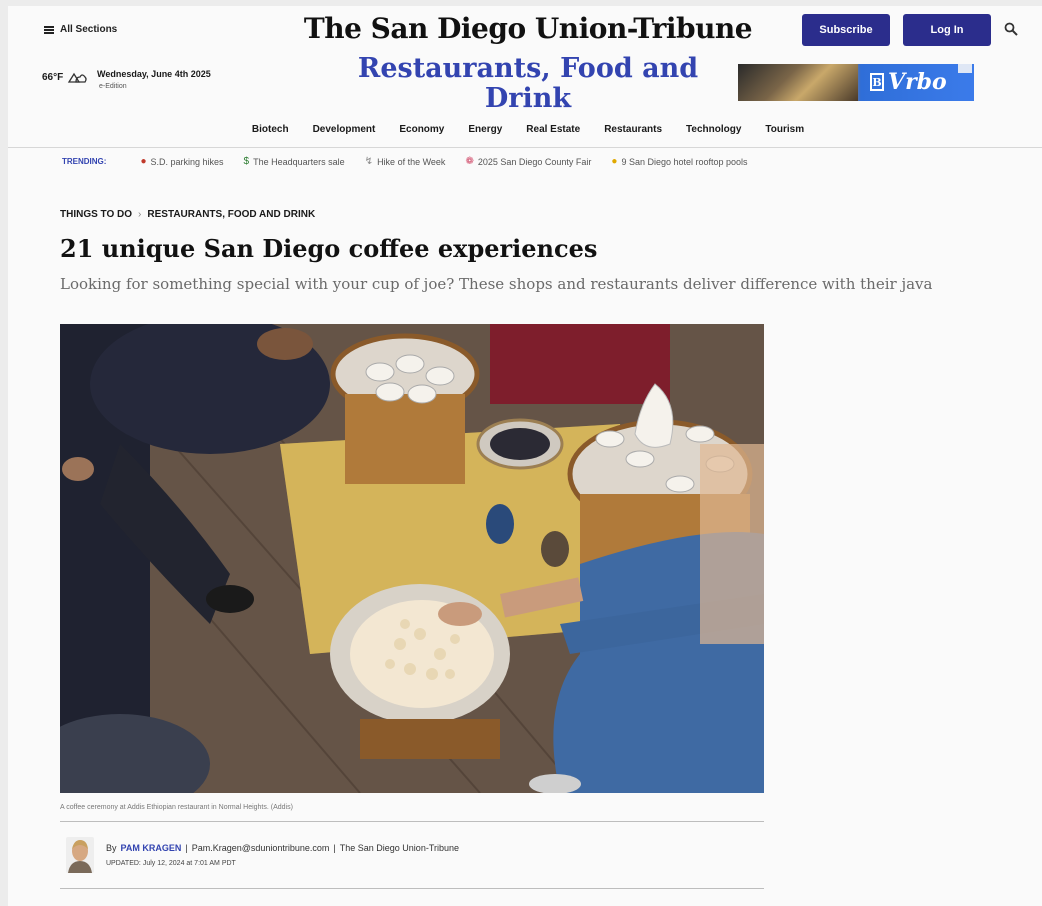 The image size is (1042, 906). I want to click on trending-item: ● 9 San Diego hotel rooftop pools, so click(679, 161).